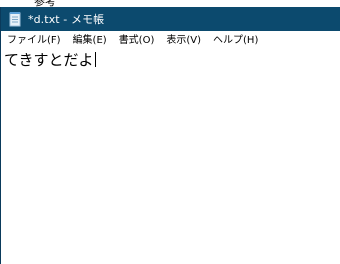 The image size is (340, 264). I want to click on menu-edit: 編集(E), so click(90, 40).